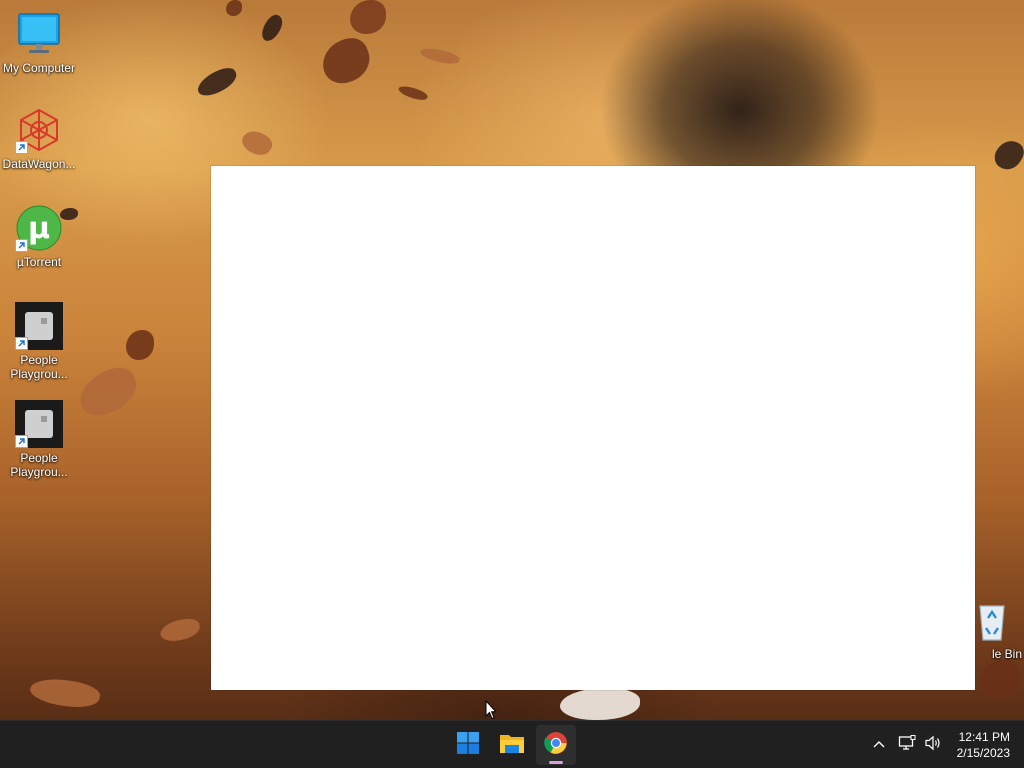 The width and height of the screenshot is (1024, 768). Describe the element at coordinates (556, 762) in the screenshot. I see `active-app-indicator` at that location.